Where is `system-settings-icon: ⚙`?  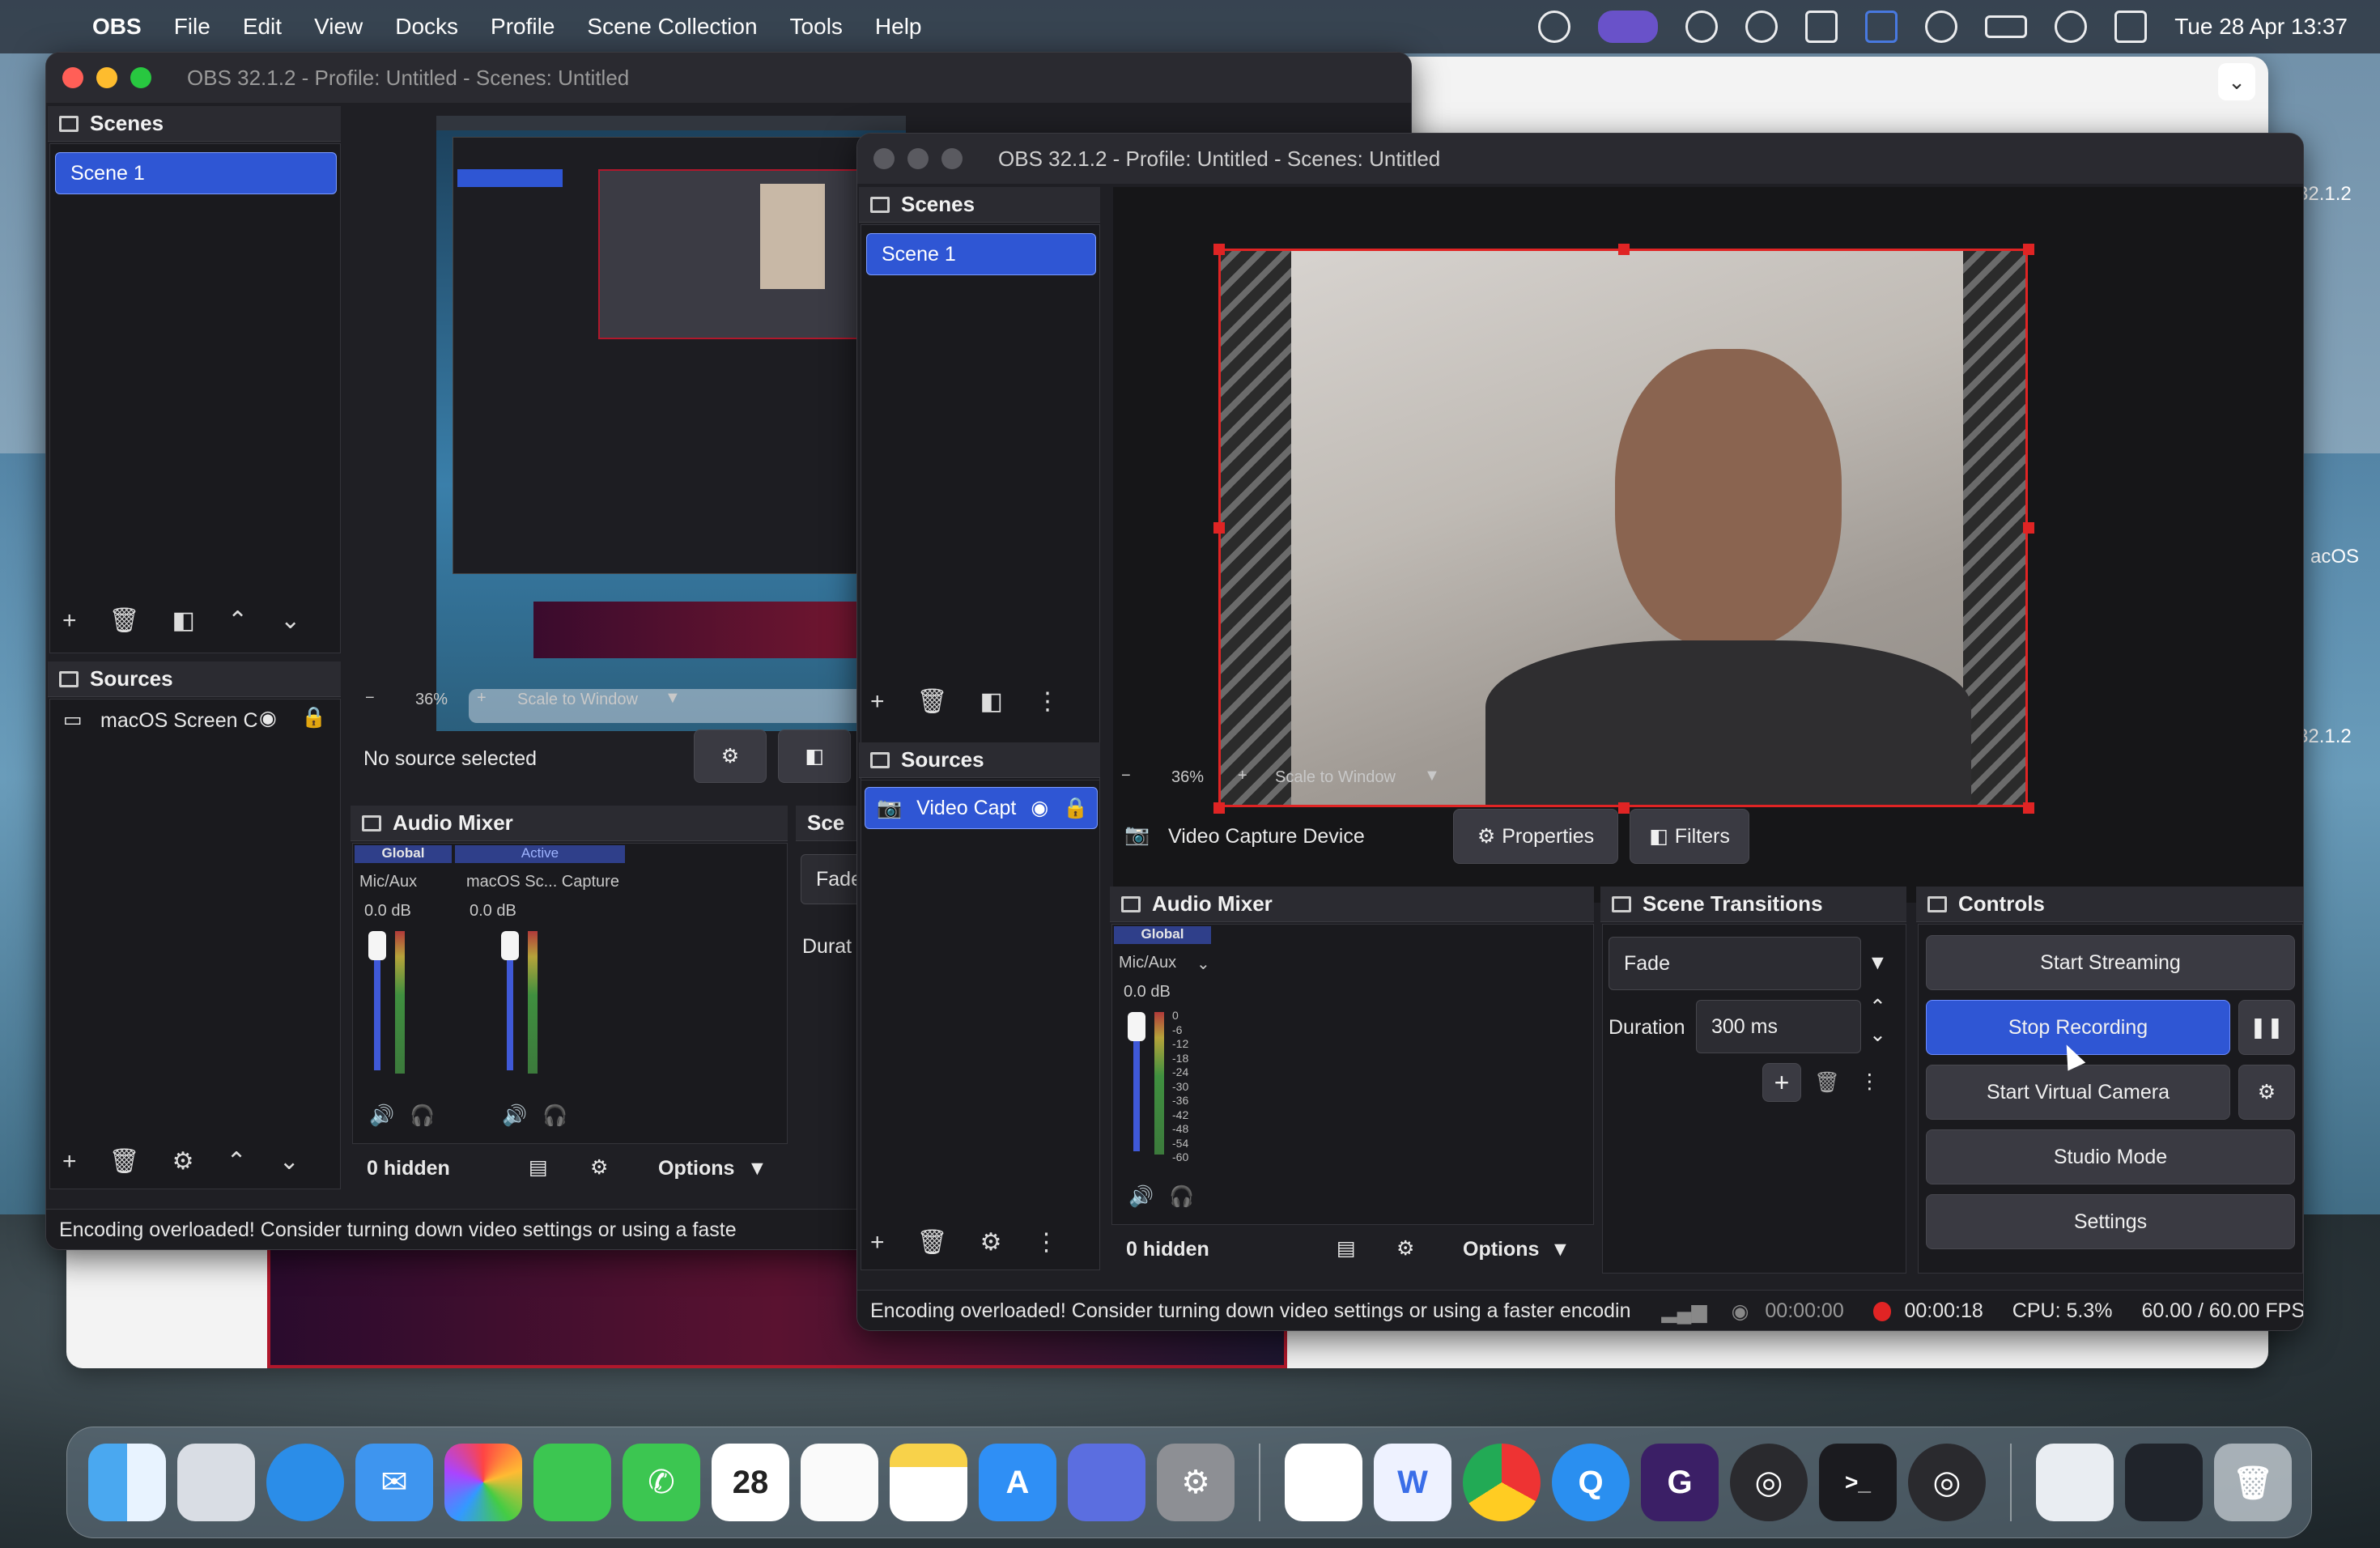
system-settings-icon: ⚙ is located at coordinates (1196, 1482).